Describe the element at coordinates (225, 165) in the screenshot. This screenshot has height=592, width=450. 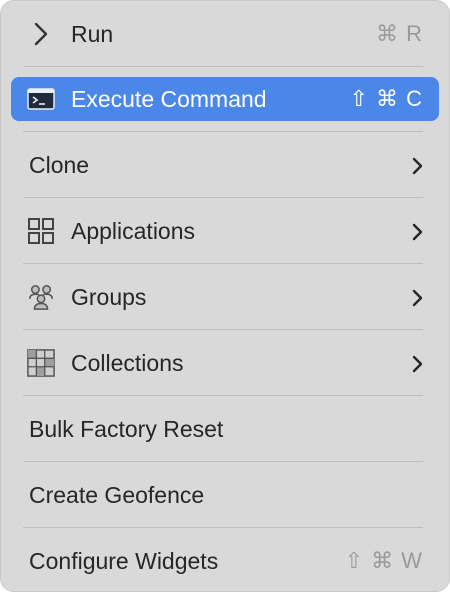
I see `menu-item-clone: Clone` at that location.